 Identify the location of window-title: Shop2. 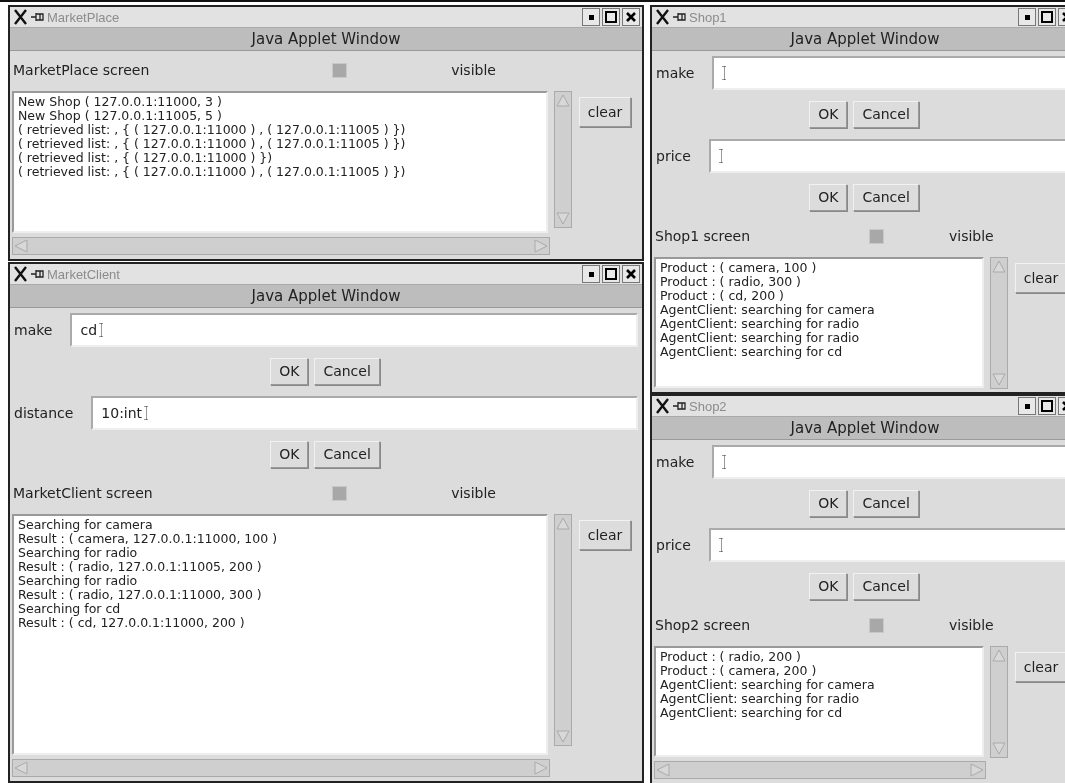
(708, 406).